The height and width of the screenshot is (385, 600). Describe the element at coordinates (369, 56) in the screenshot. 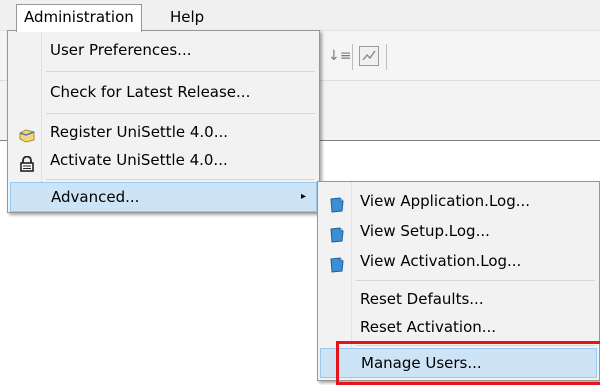

I see `chart-icon` at that location.